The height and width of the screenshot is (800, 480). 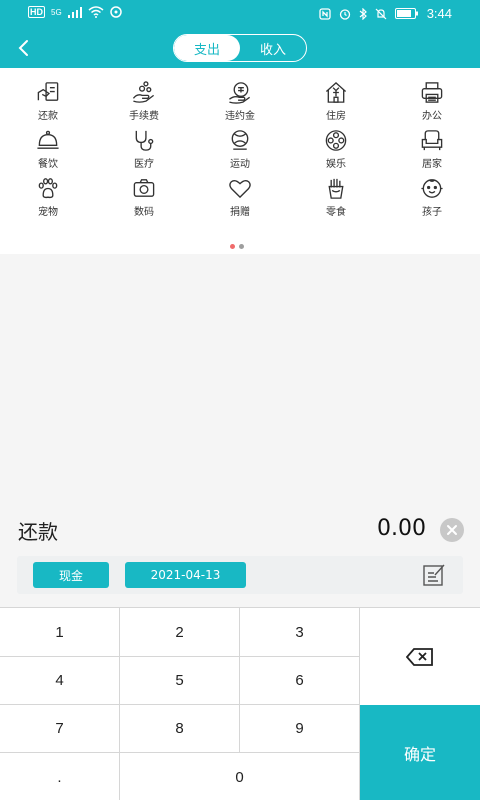 What do you see at coordinates (115, 12) in the screenshot?
I see `data-saver-icon` at bounding box center [115, 12].